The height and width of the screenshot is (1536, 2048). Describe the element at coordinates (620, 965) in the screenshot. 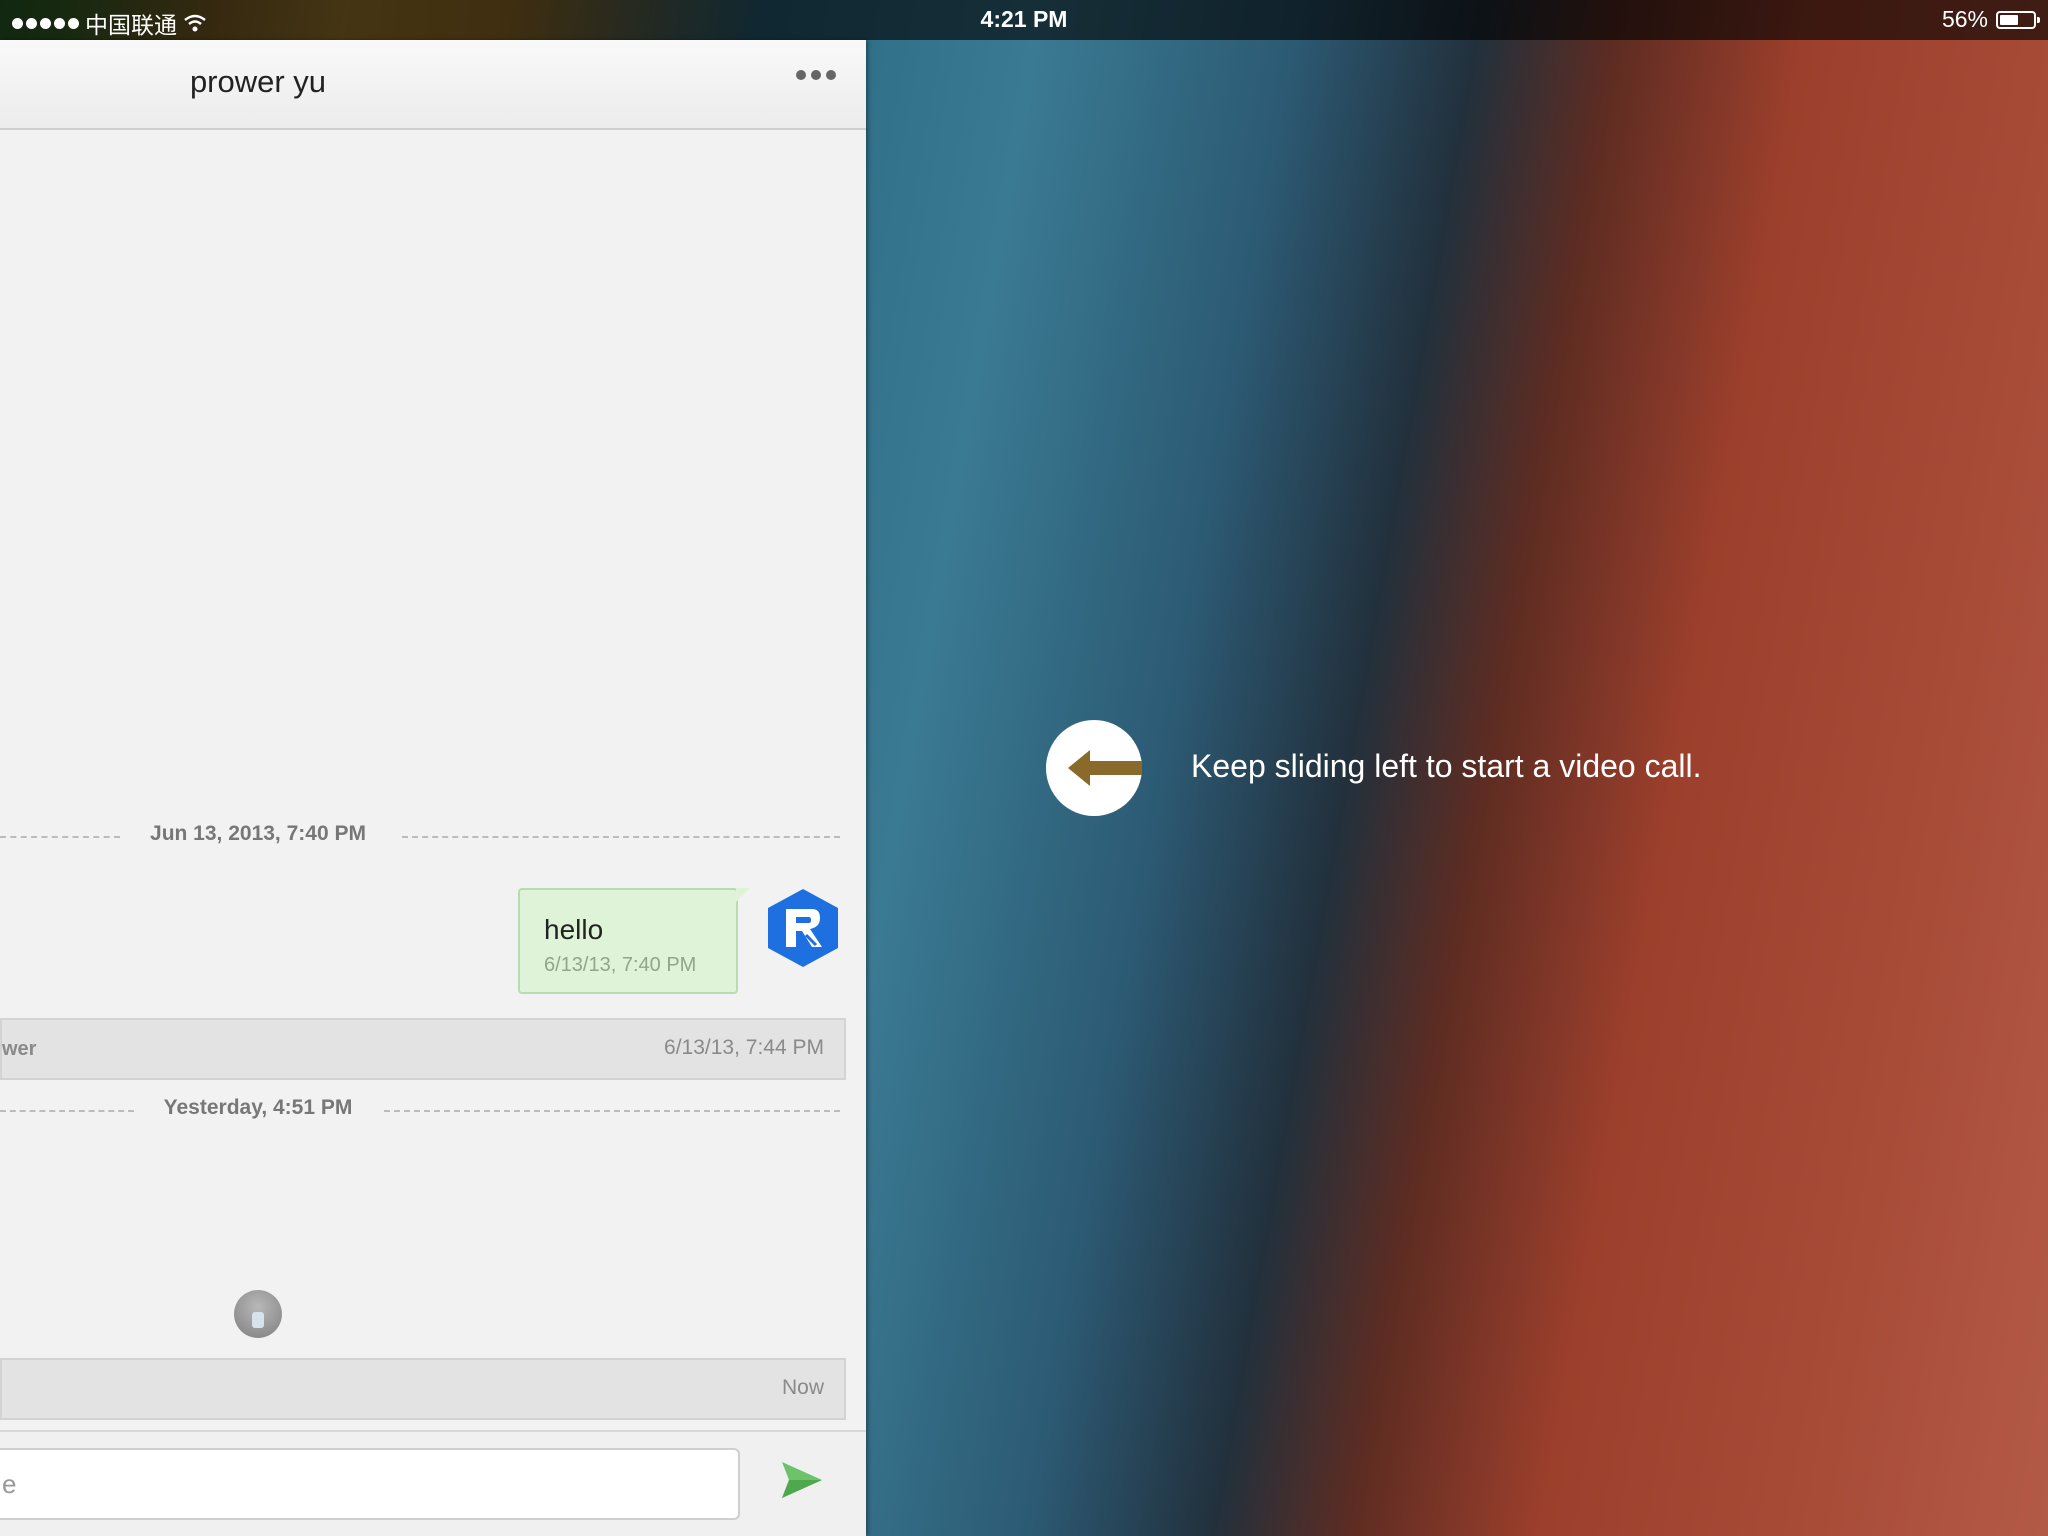

I see `message-time: 6/13/13, 7:40 PM` at that location.